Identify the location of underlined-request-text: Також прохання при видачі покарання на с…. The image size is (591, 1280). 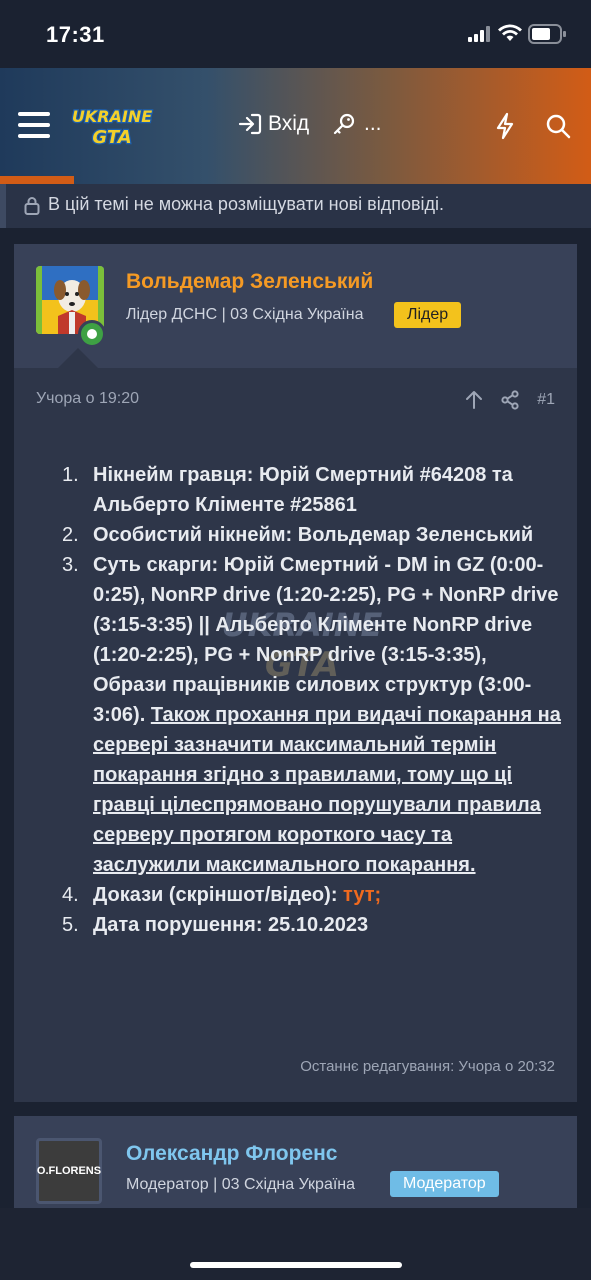
(327, 790).